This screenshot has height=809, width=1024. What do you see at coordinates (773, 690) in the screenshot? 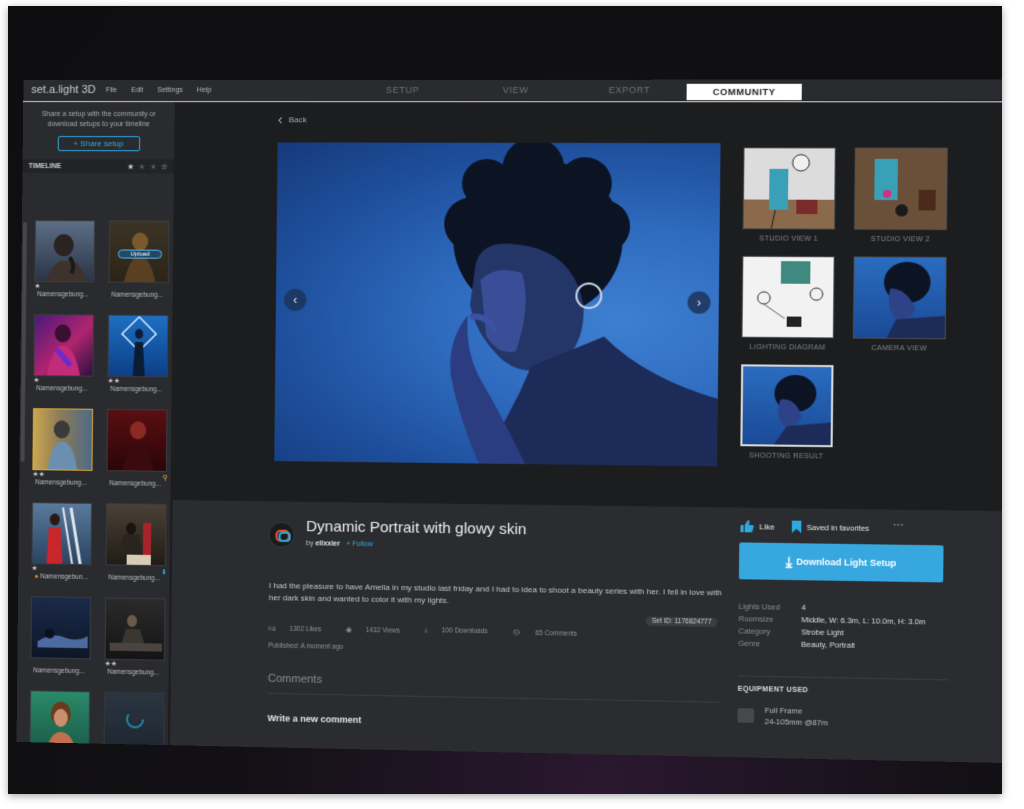
I see `equipment-heading: EQUIPMENT USED` at bounding box center [773, 690].